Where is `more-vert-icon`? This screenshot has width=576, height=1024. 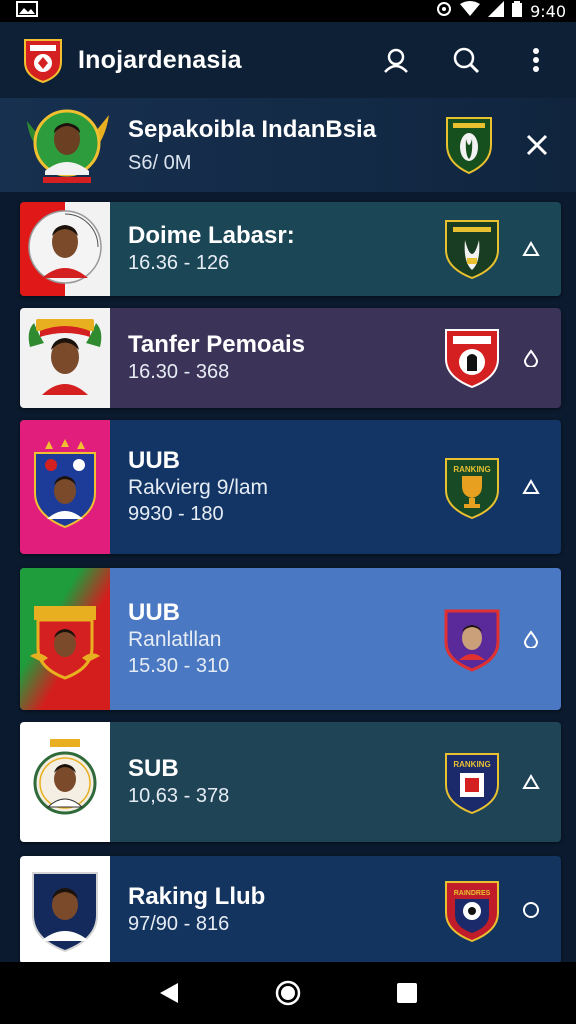 more-vert-icon is located at coordinates (536, 60).